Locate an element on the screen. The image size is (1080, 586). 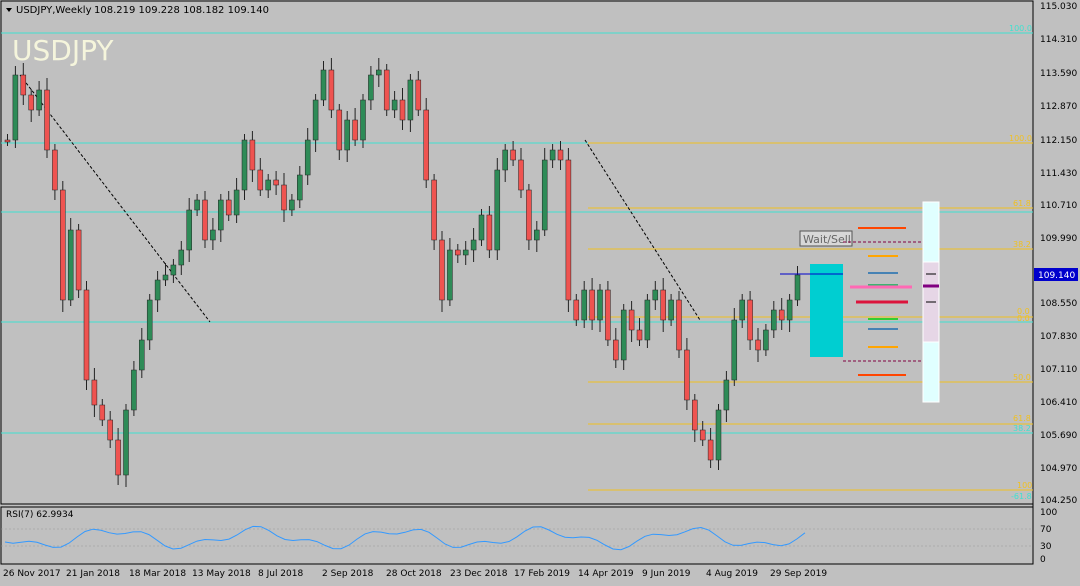
entry-zone is located at coordinates (826, 310).